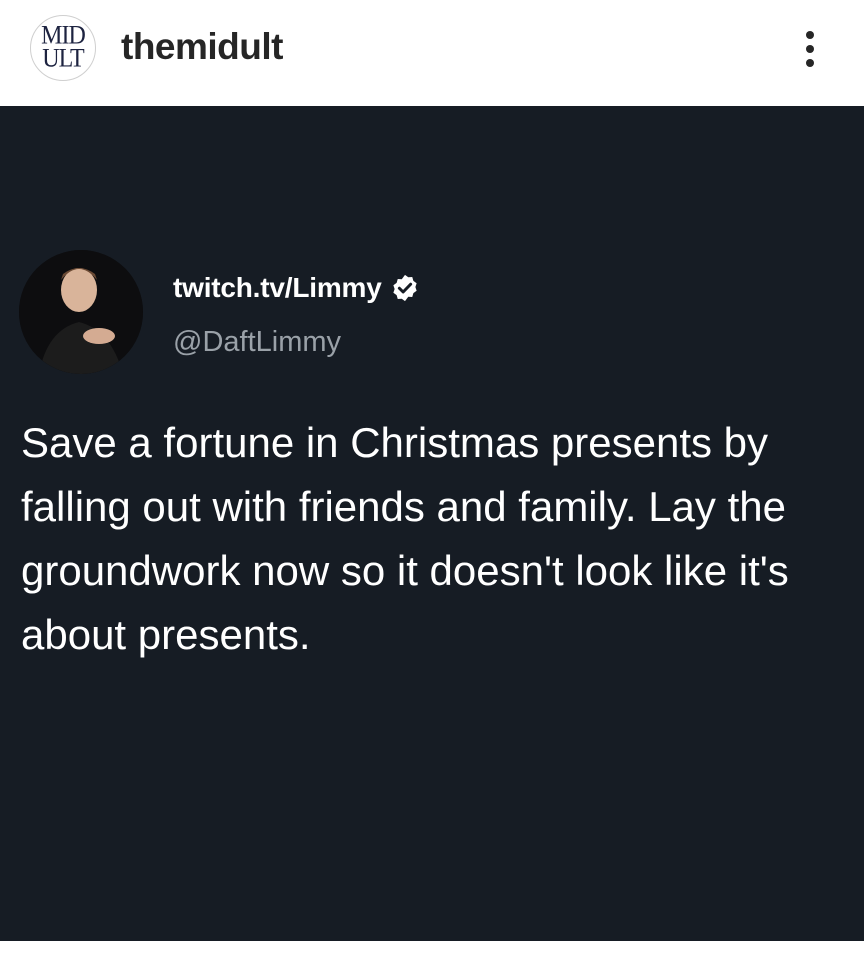 The height and width of the screenshot is (953, 864). I want to click on logo-line-2: ULT, so click(63, 59).